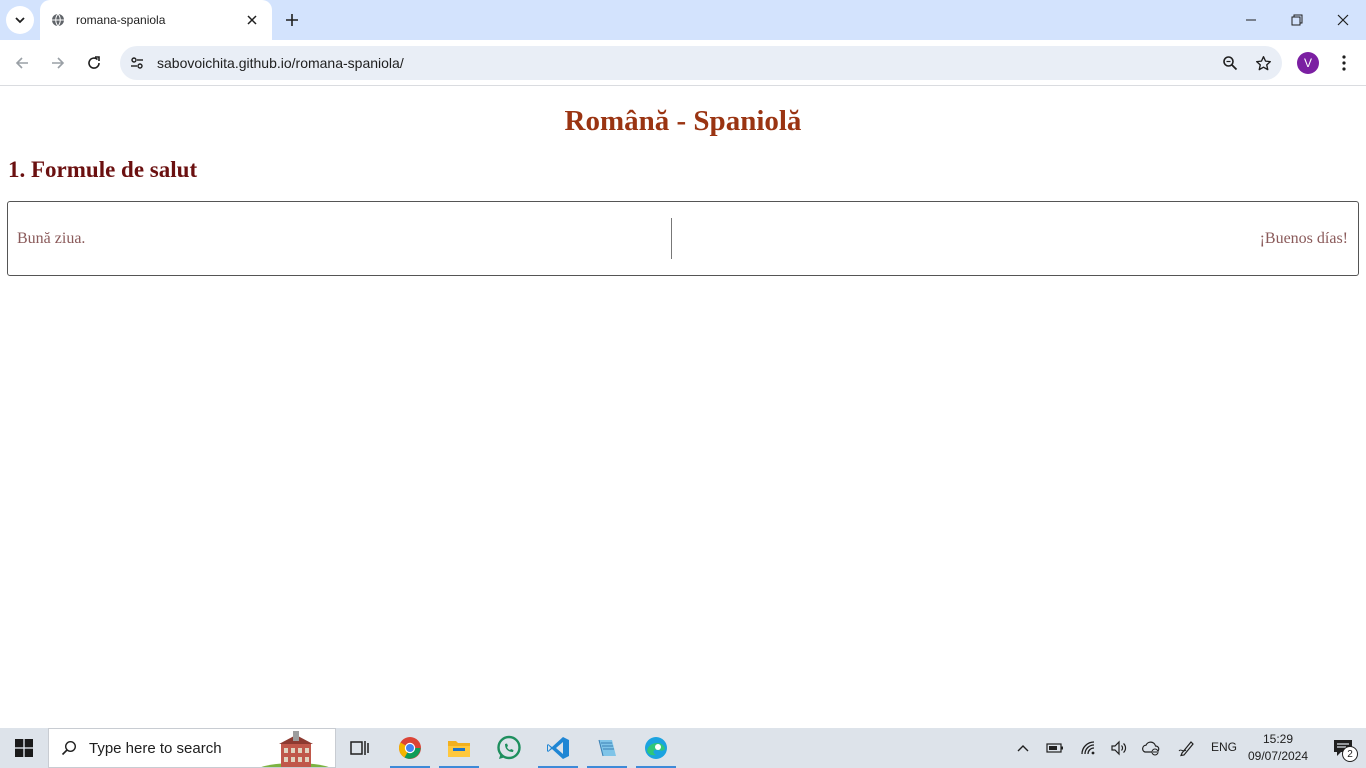 This screenshot has width=1366, height=768. What do you see at coordinates (137, 63) in the screenshot?
I see `site-settings-icon` at bounding box center [137, 63].